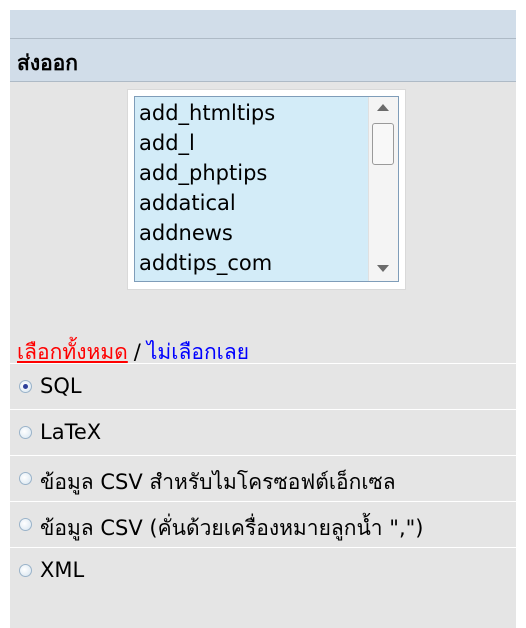 The image size is (526, 628). I want to click on list-scrollbar, so click(383, 189).